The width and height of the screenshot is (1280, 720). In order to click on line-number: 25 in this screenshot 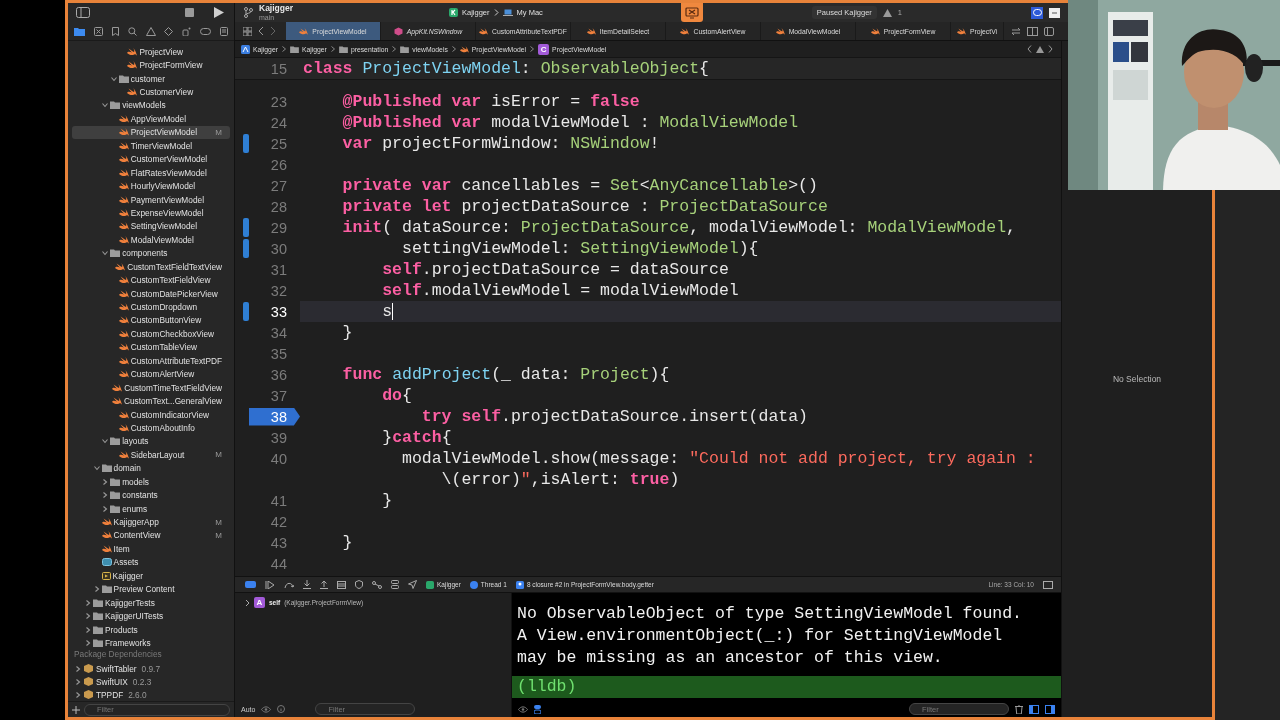, I will do `click(278, 143)`.